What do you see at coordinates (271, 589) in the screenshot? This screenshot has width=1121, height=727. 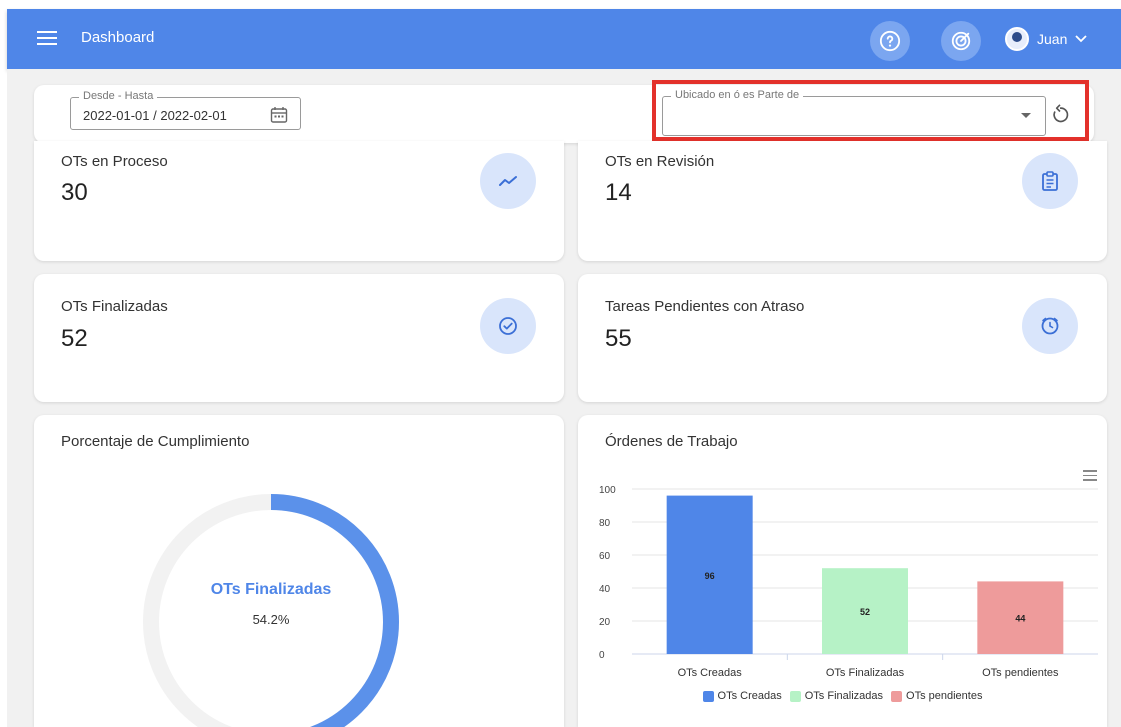 I see `donut-center-label: OTs Finalizadas` at bounding box center [271, 589].